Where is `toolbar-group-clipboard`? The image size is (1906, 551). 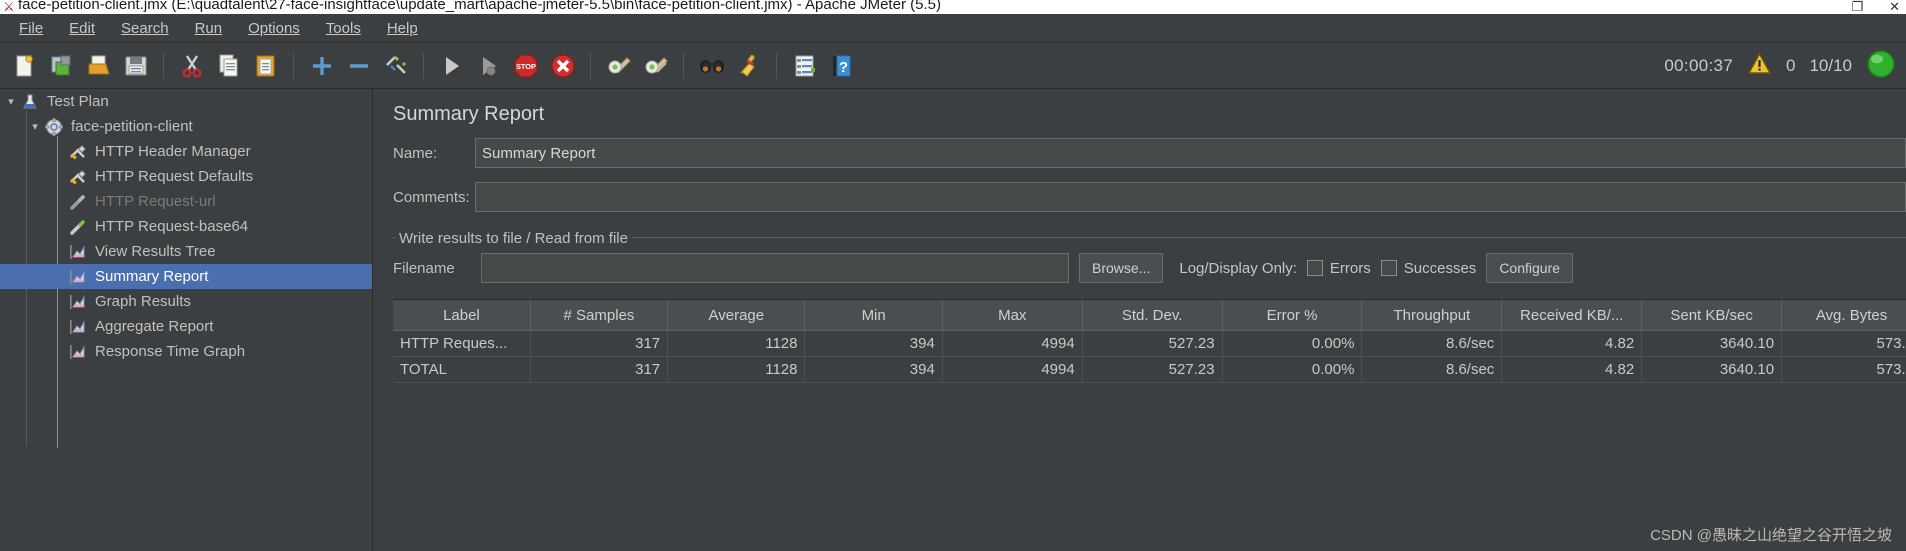 toolbar-group-clipboard is located at coordinates (228, 65).